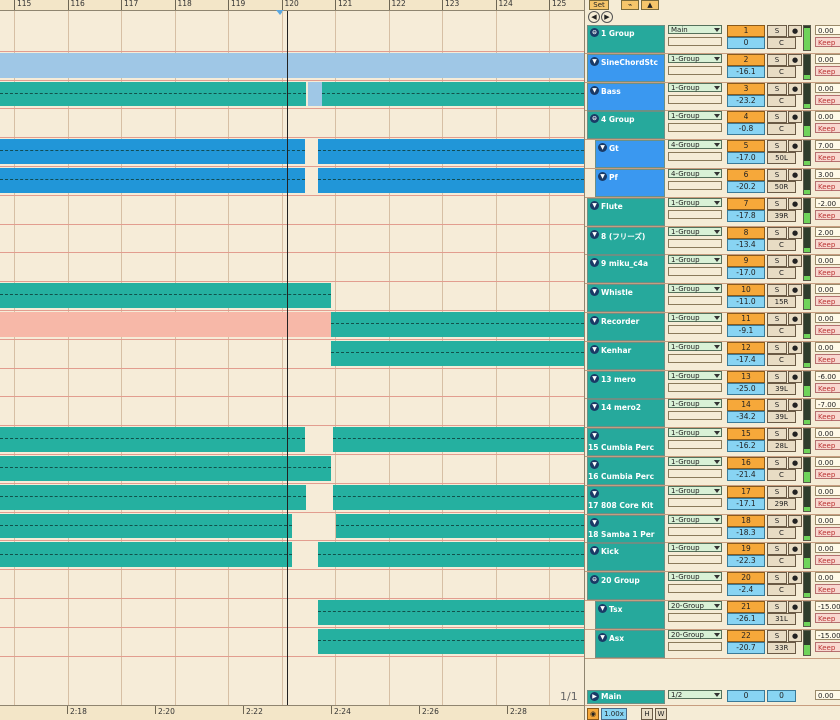  I want to click on volume-field: -18.3, so click(746, 532).